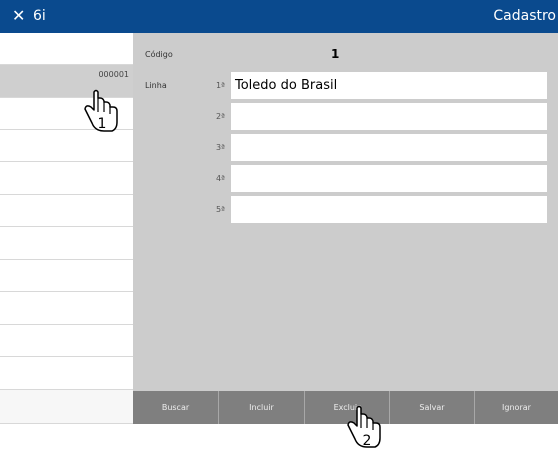 The height and width of the screenshot is (459, 558). What do you see at coordinates (156, 85) in the screenshot?
I see `linha-label: Linha` at bounding box center [156, 85].